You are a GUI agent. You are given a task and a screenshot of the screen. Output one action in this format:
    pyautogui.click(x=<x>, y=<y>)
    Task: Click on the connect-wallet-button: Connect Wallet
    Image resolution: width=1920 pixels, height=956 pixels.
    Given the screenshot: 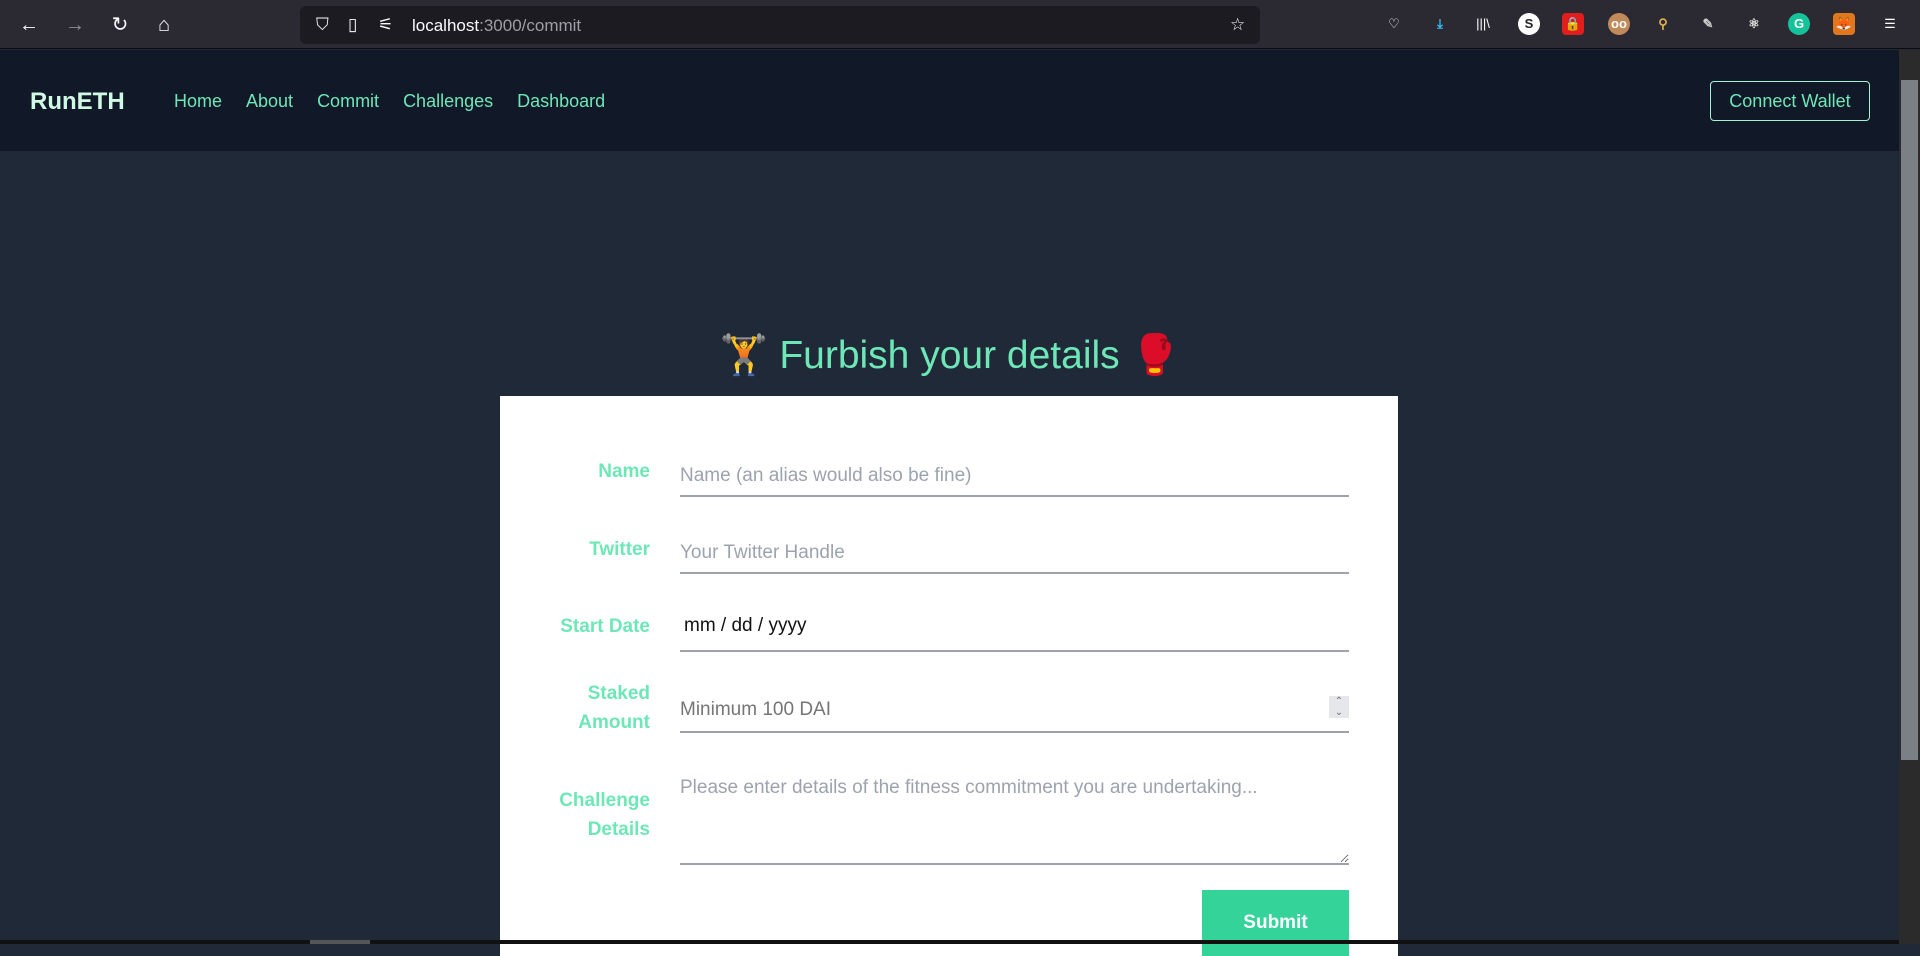 What is the action you would take?
    pyautogui.click(x=1790, y=101)
    